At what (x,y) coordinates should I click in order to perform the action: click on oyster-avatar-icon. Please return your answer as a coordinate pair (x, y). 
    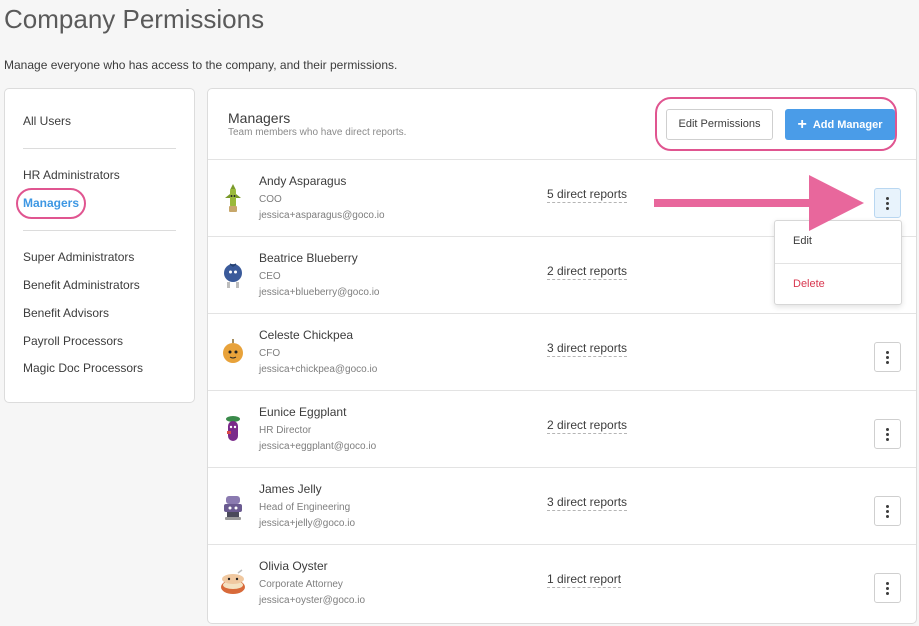
    Looking at the image, I should click on (233, 581).